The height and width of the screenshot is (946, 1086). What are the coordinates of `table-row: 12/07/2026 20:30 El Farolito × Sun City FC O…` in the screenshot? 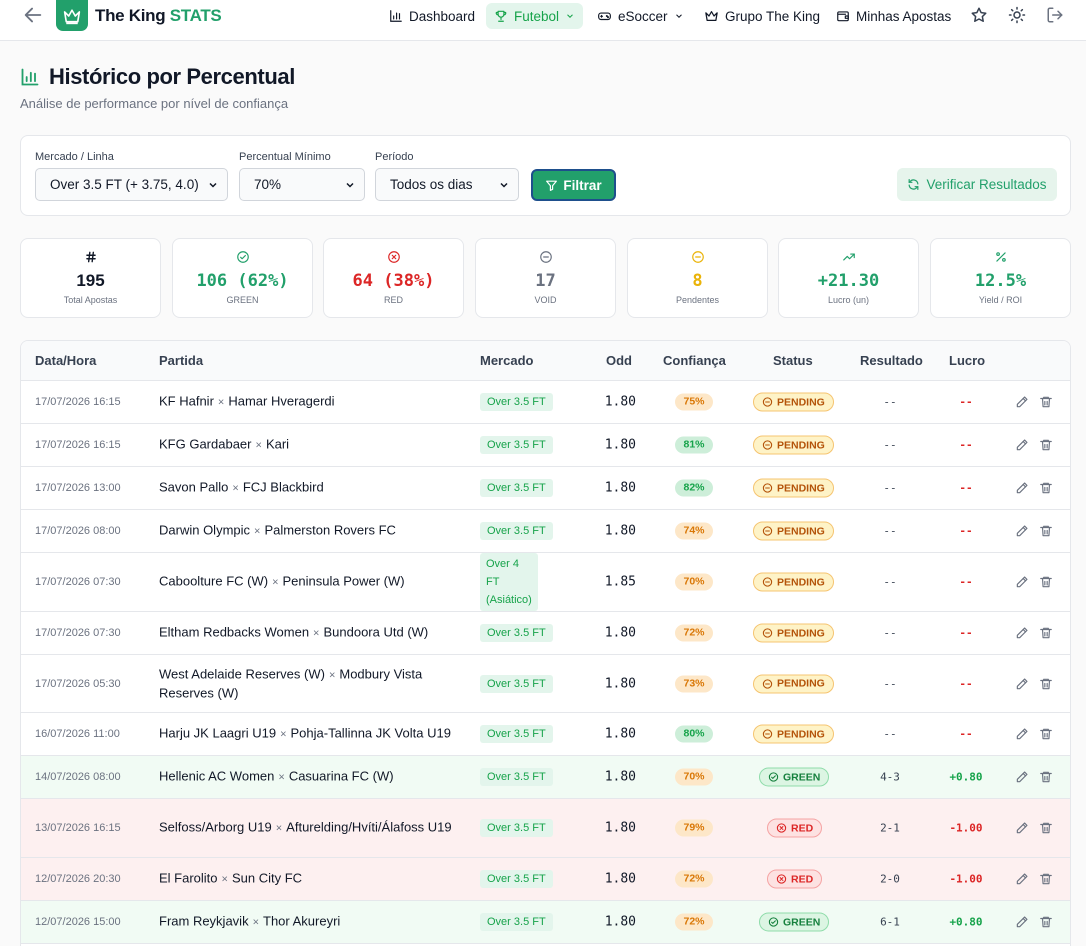 It's located at (545, 879).